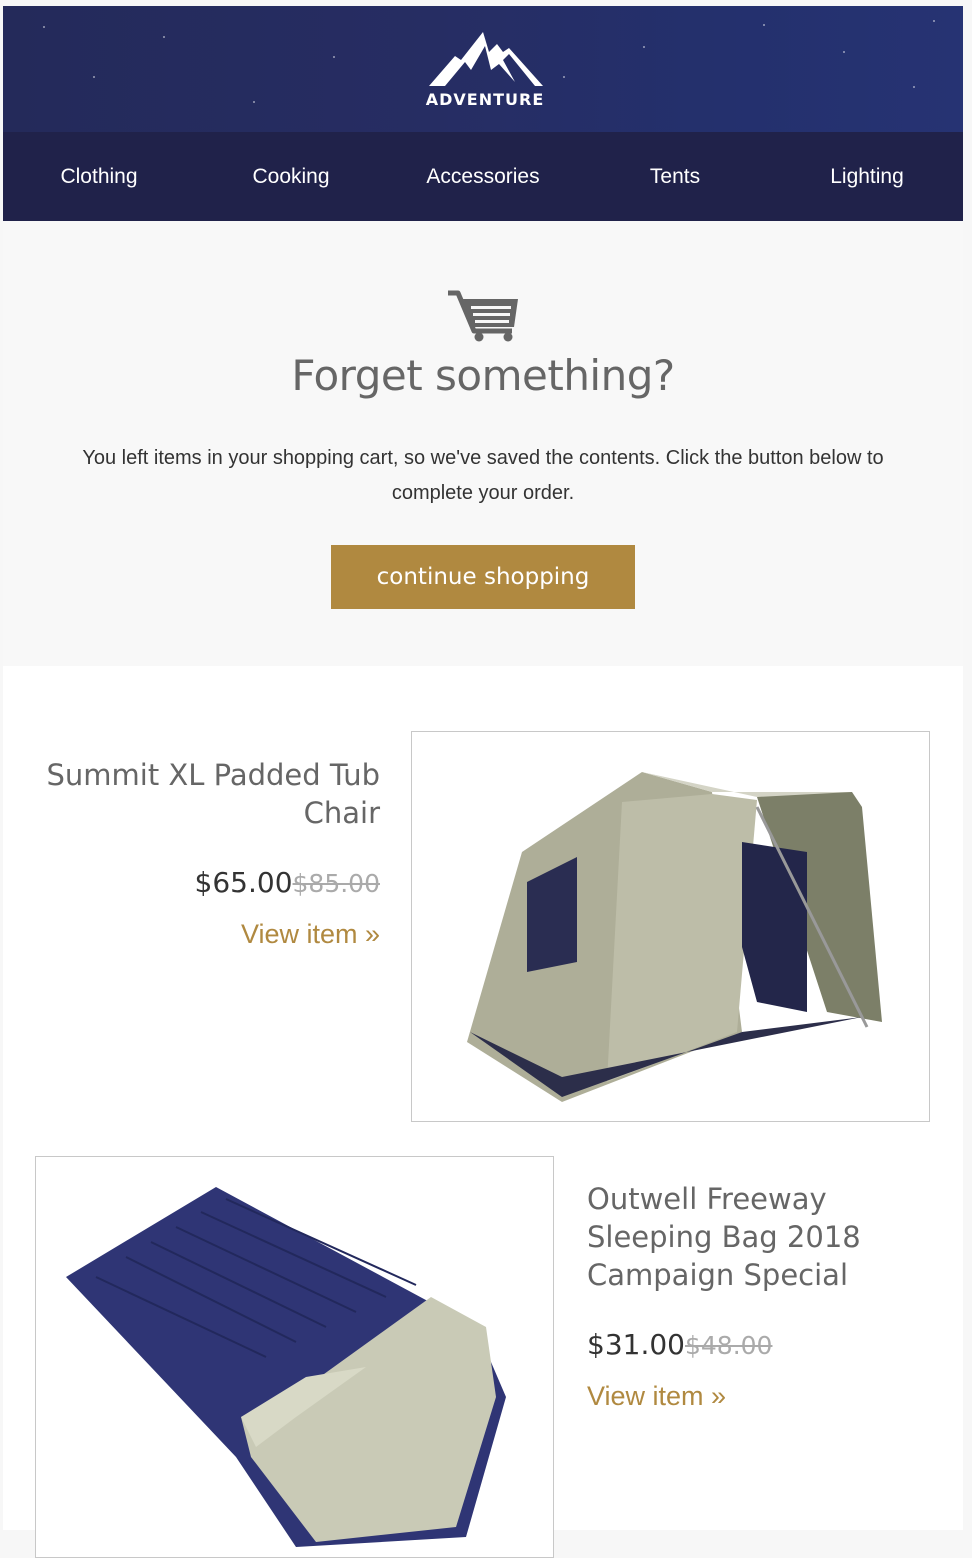 The height and width of the screenshot is (1558, 972). I want to click on shopping-cart-icon, so click(483, 316).